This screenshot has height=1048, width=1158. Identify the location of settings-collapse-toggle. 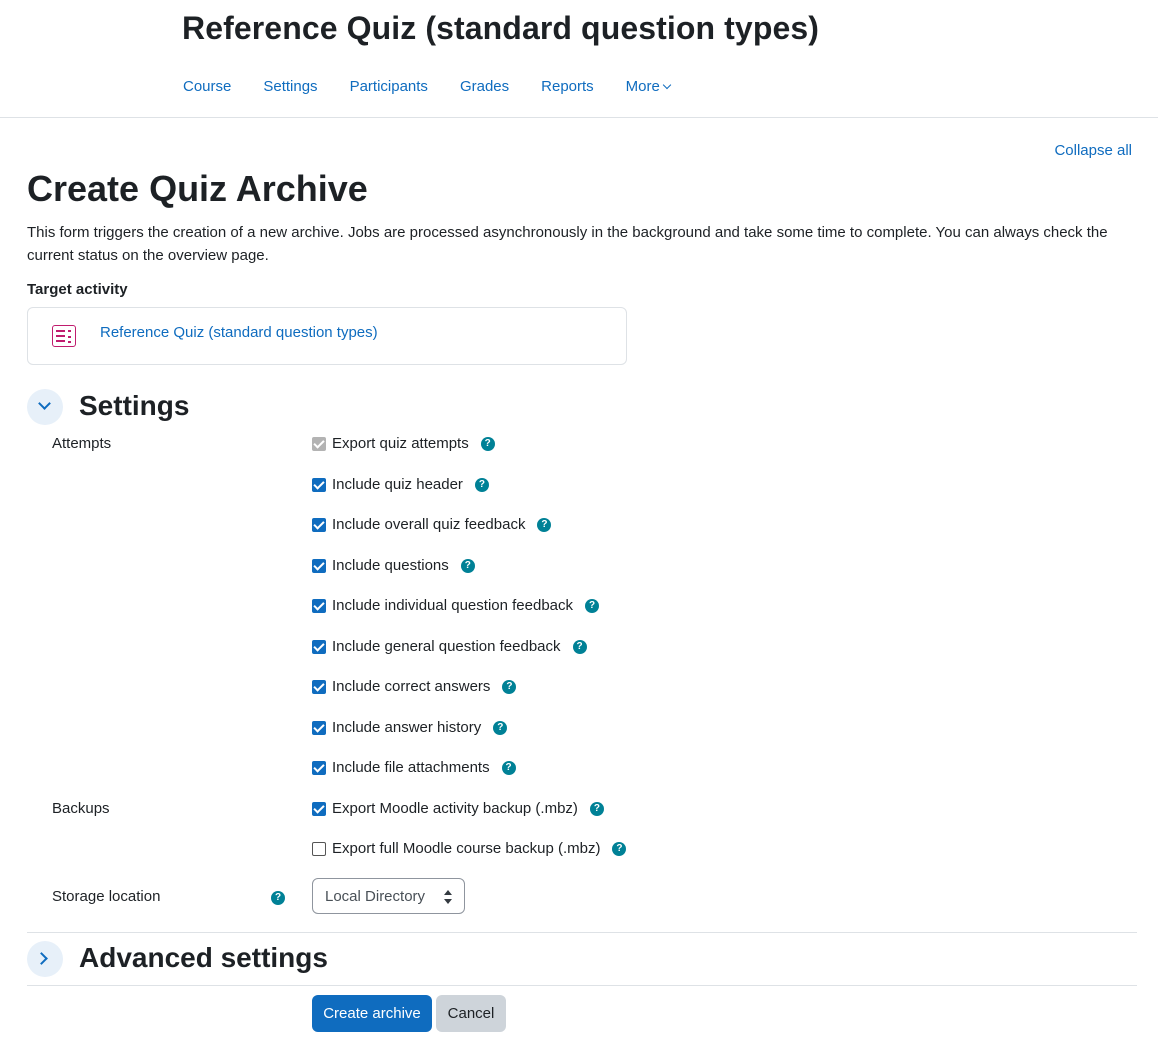
(45, 407).